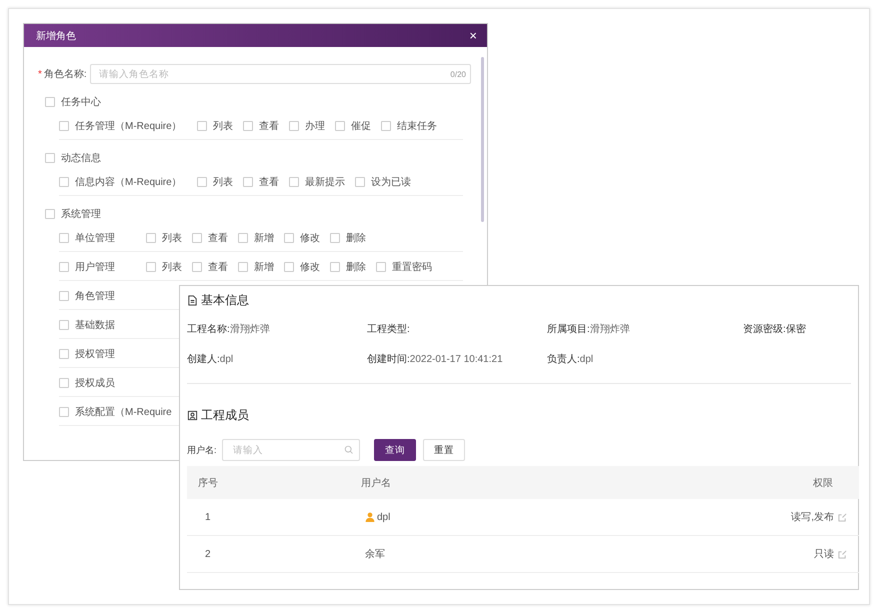 This screenshot has width=882, height=615. What do you see at coordinates (102, 238) in the screenshot?
I see `permission-checkbox: 单位管理` at bounding box center [102, 238].